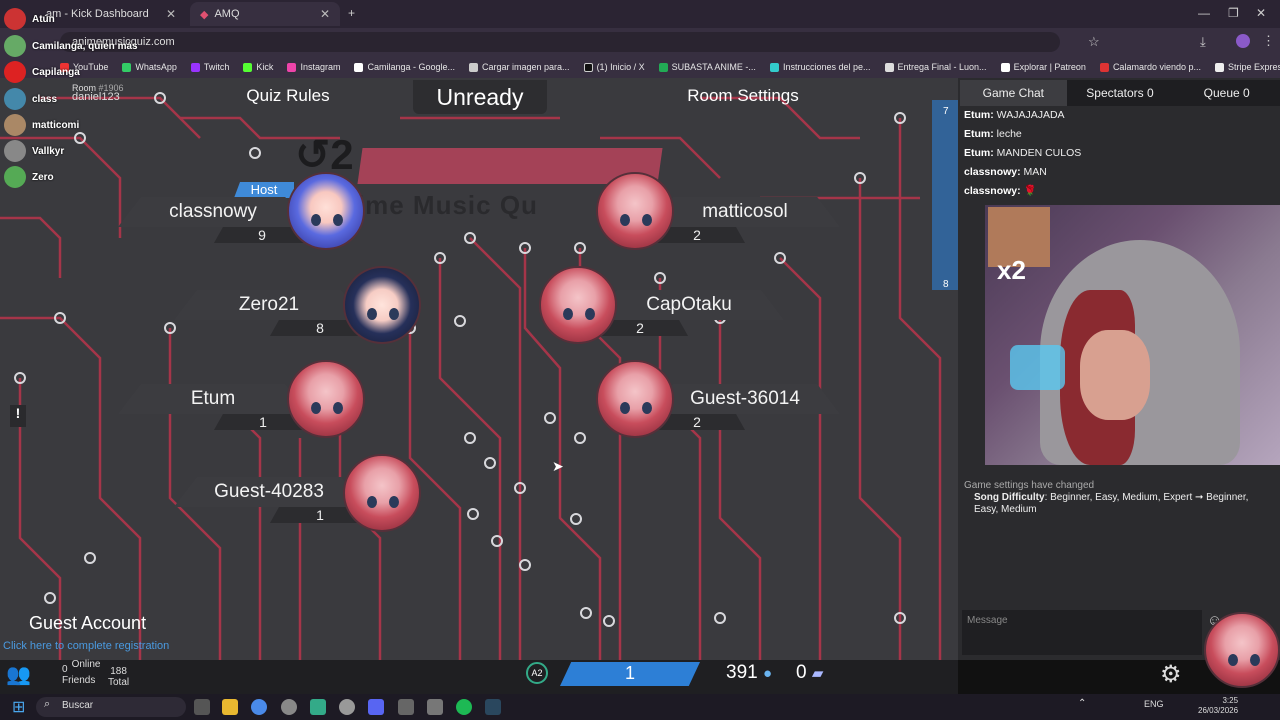  What do you see at coordinates (292, 67) in the screenshot?
I see `instagram-icon` at bounding box center [292, 67].